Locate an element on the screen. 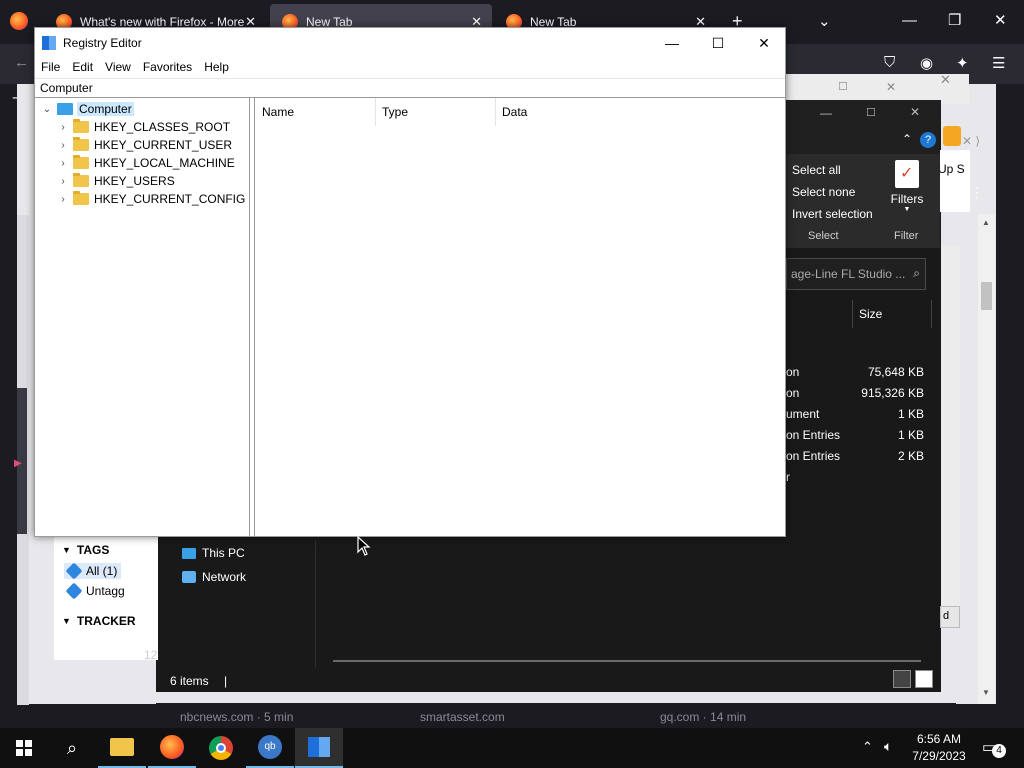 Image resolution: width=1024 pixels, height=768 pixels. explorer-maximize-icon: ☐ is located at coordinates (871, 112).